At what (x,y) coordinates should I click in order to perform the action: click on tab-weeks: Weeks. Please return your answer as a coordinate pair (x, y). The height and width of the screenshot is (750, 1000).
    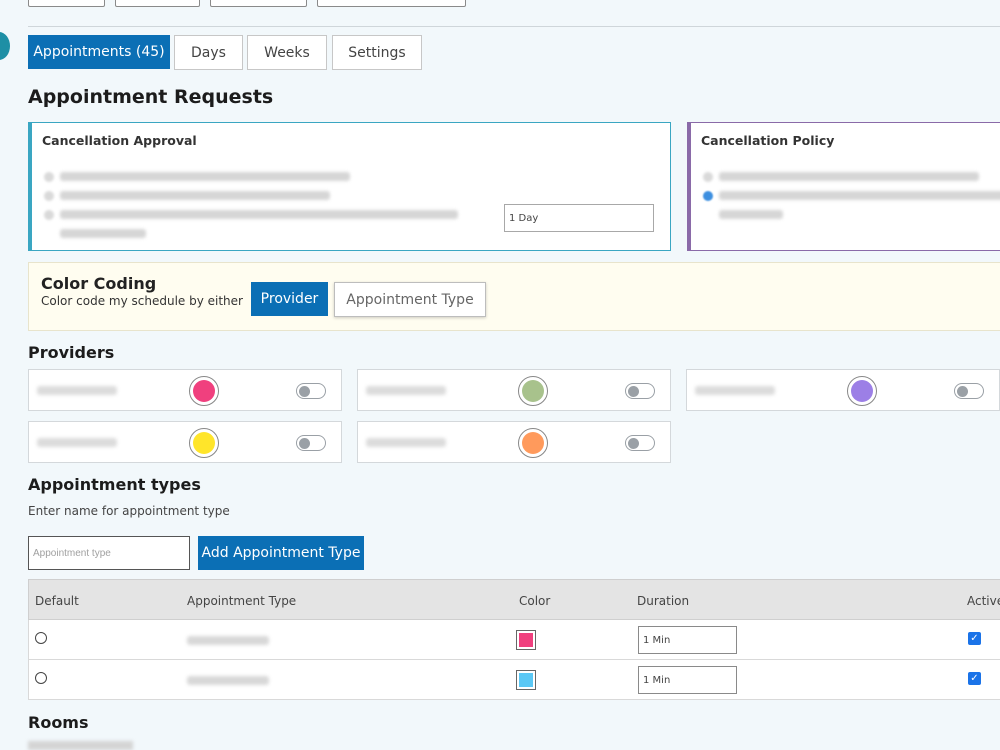
    Looking at the image, I should click on (287, 52).